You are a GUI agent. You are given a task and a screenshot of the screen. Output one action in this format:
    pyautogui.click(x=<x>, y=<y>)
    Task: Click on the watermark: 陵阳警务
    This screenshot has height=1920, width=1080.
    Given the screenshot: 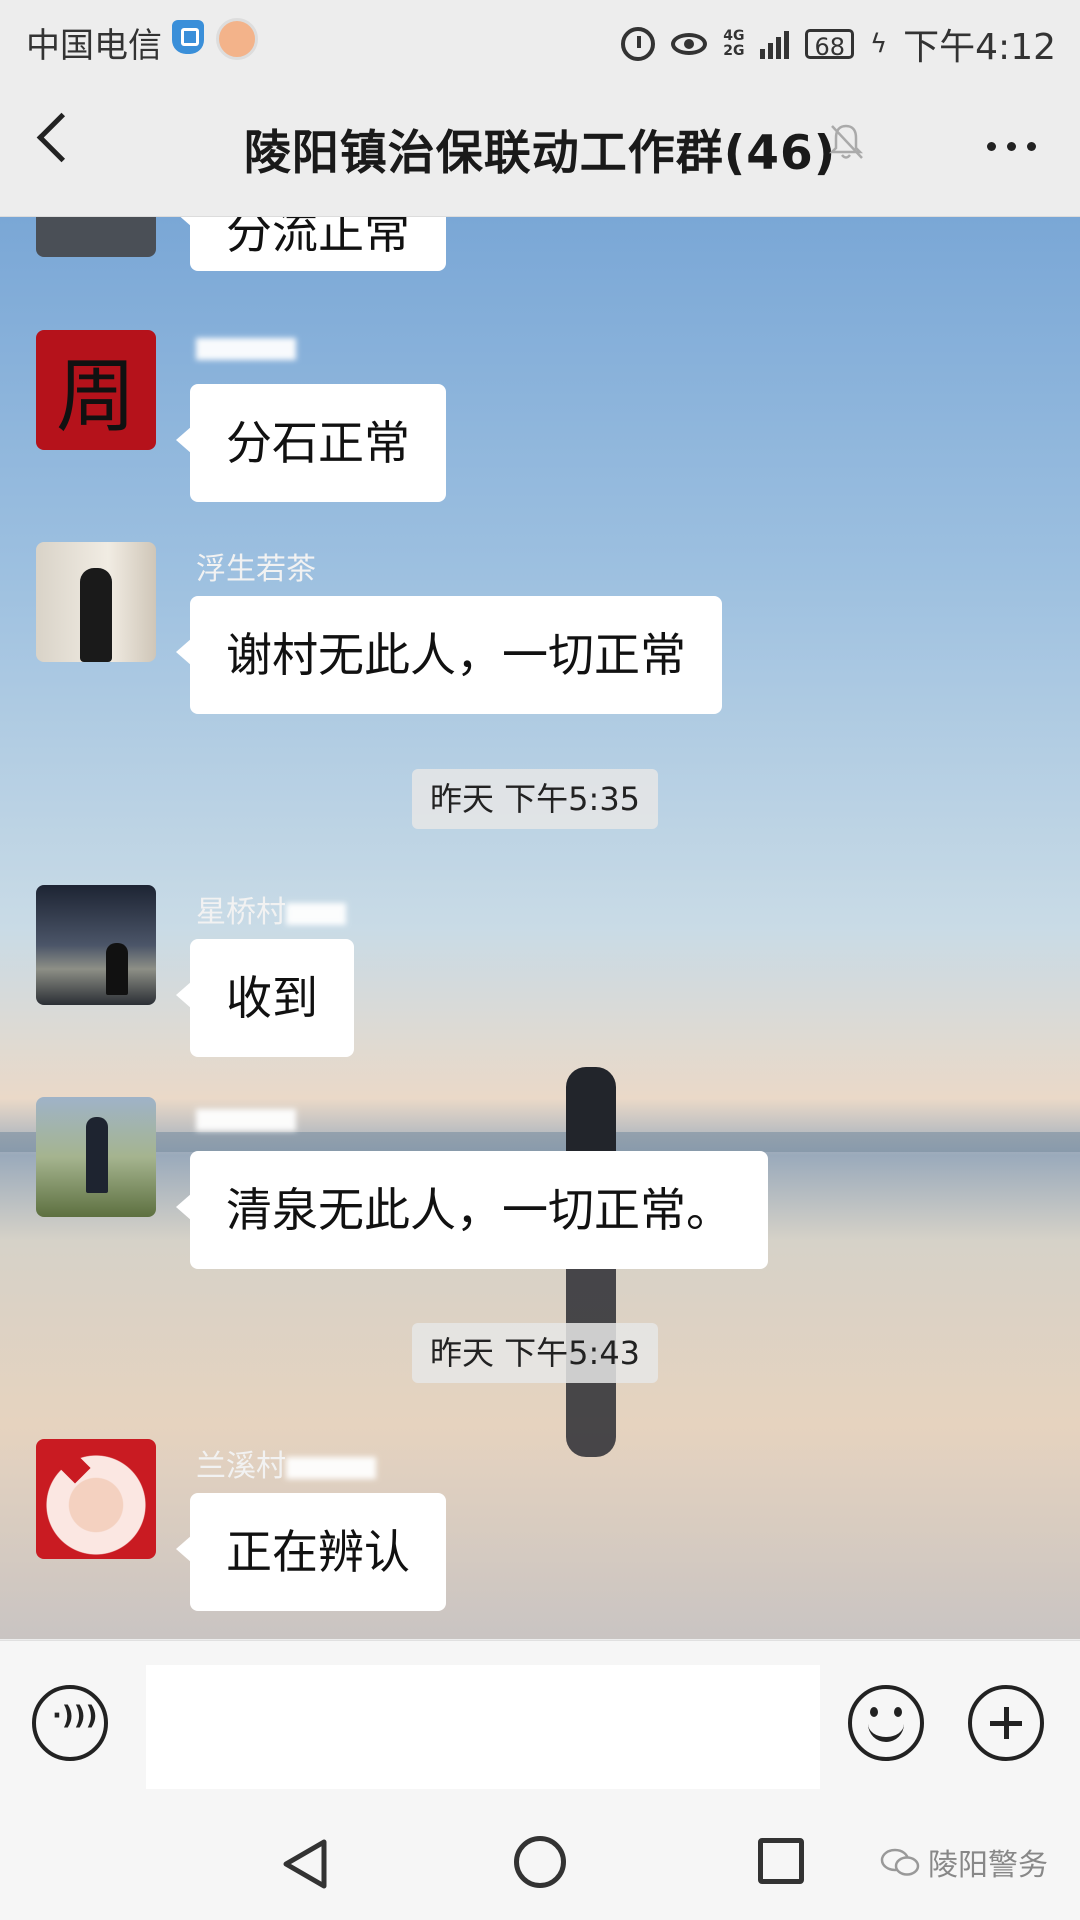 What is the action you would take?
    pyautogui.click(x=964, y=1862)
    